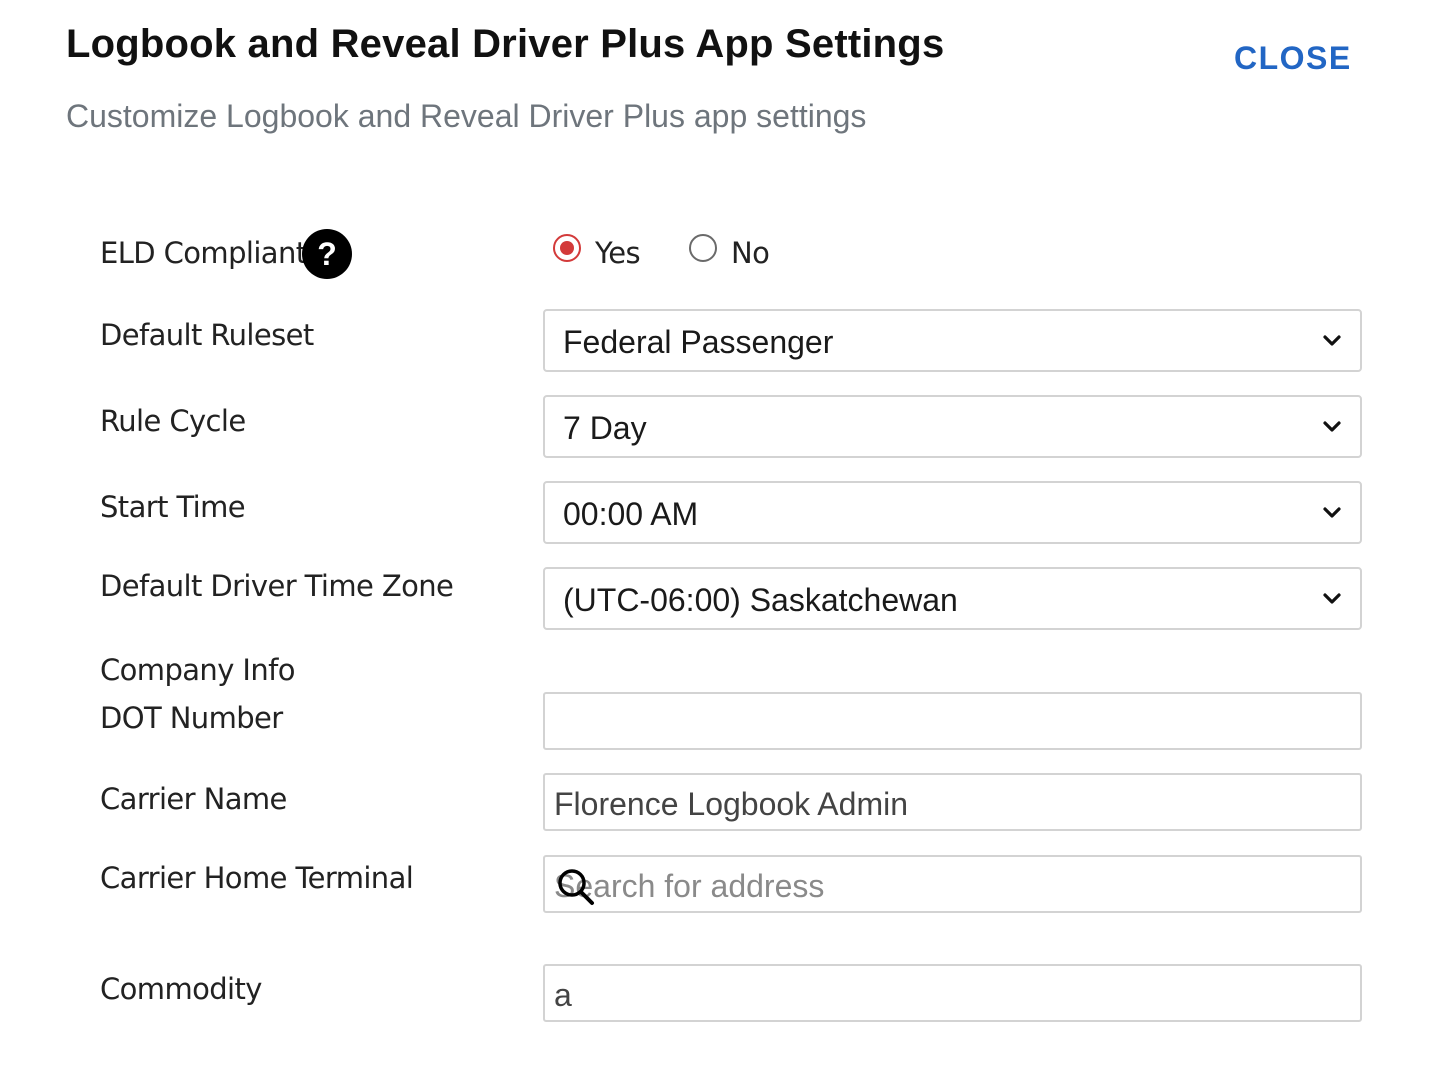  I want to click on commodity-value: a, so click(563, 995).